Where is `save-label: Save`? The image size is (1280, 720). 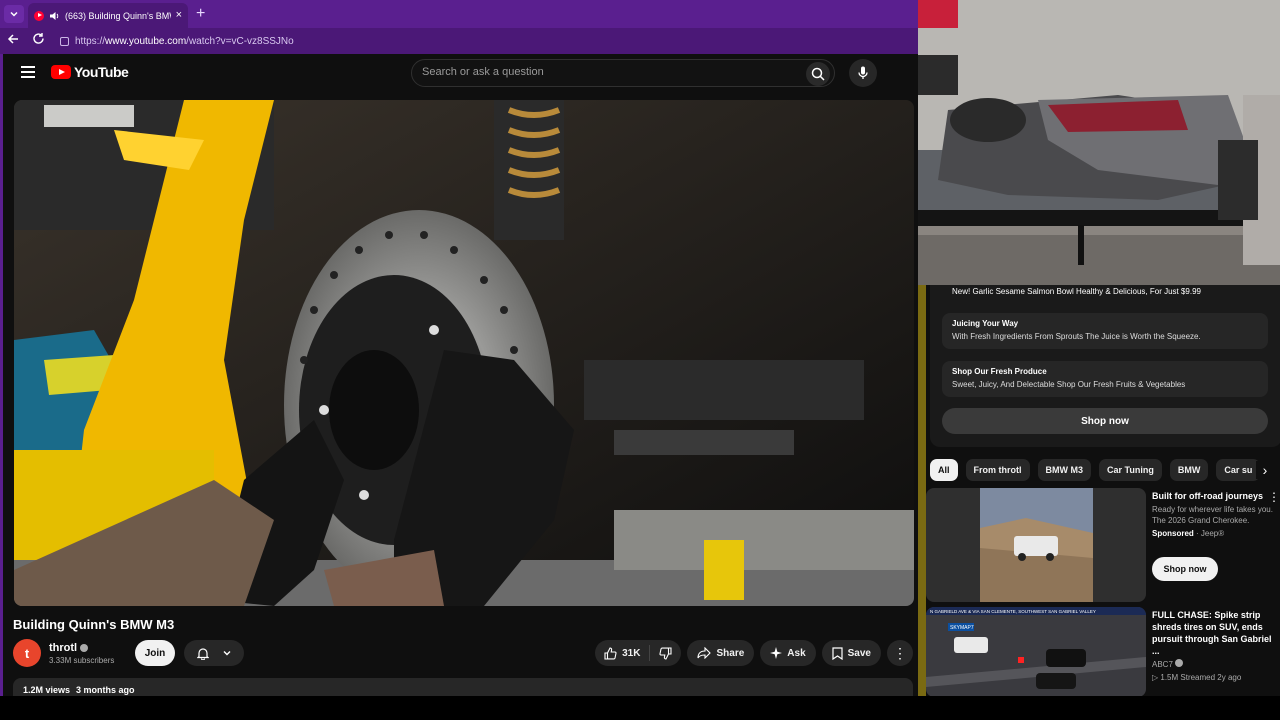 save-label: Save is located at coordinates (859, 653).